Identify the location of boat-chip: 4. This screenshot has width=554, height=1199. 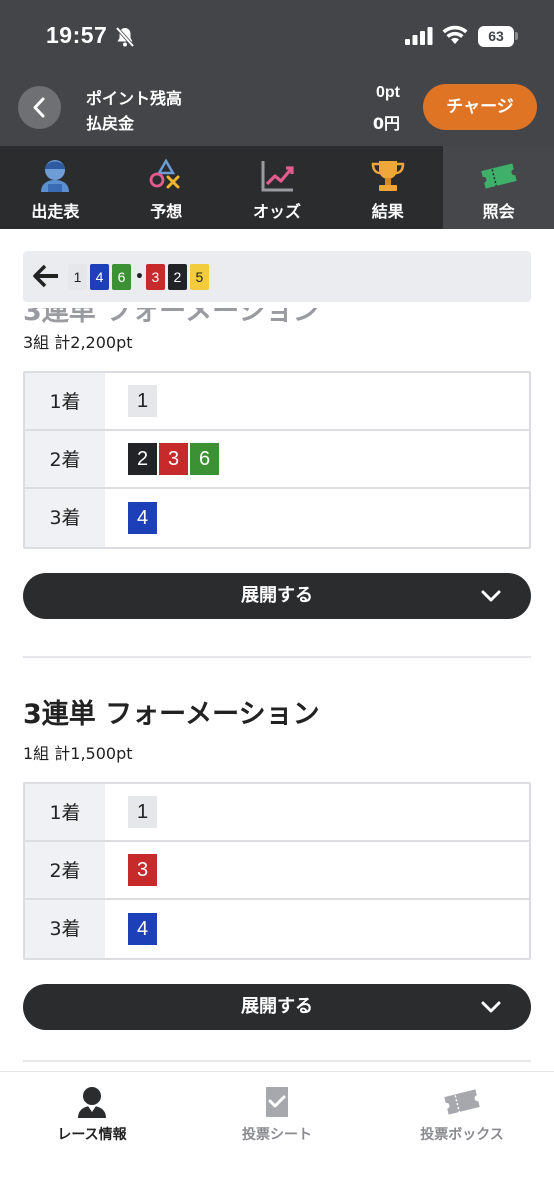
(99, 277).